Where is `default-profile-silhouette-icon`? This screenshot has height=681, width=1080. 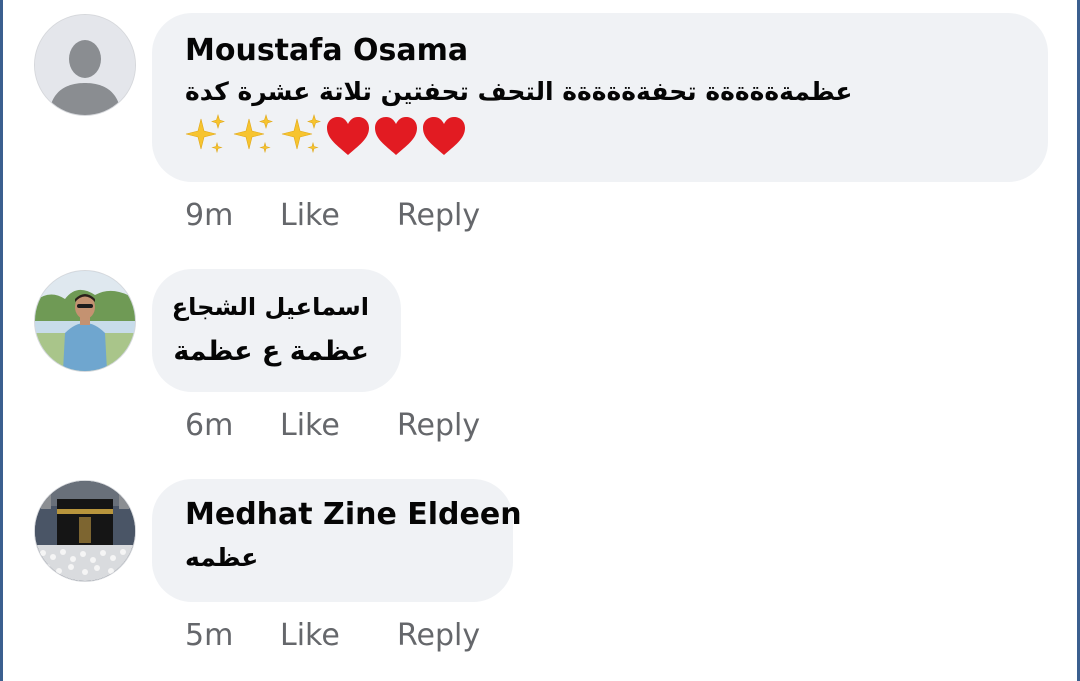 default-profile-silhouette-icon is located at coordinates (85, 65).